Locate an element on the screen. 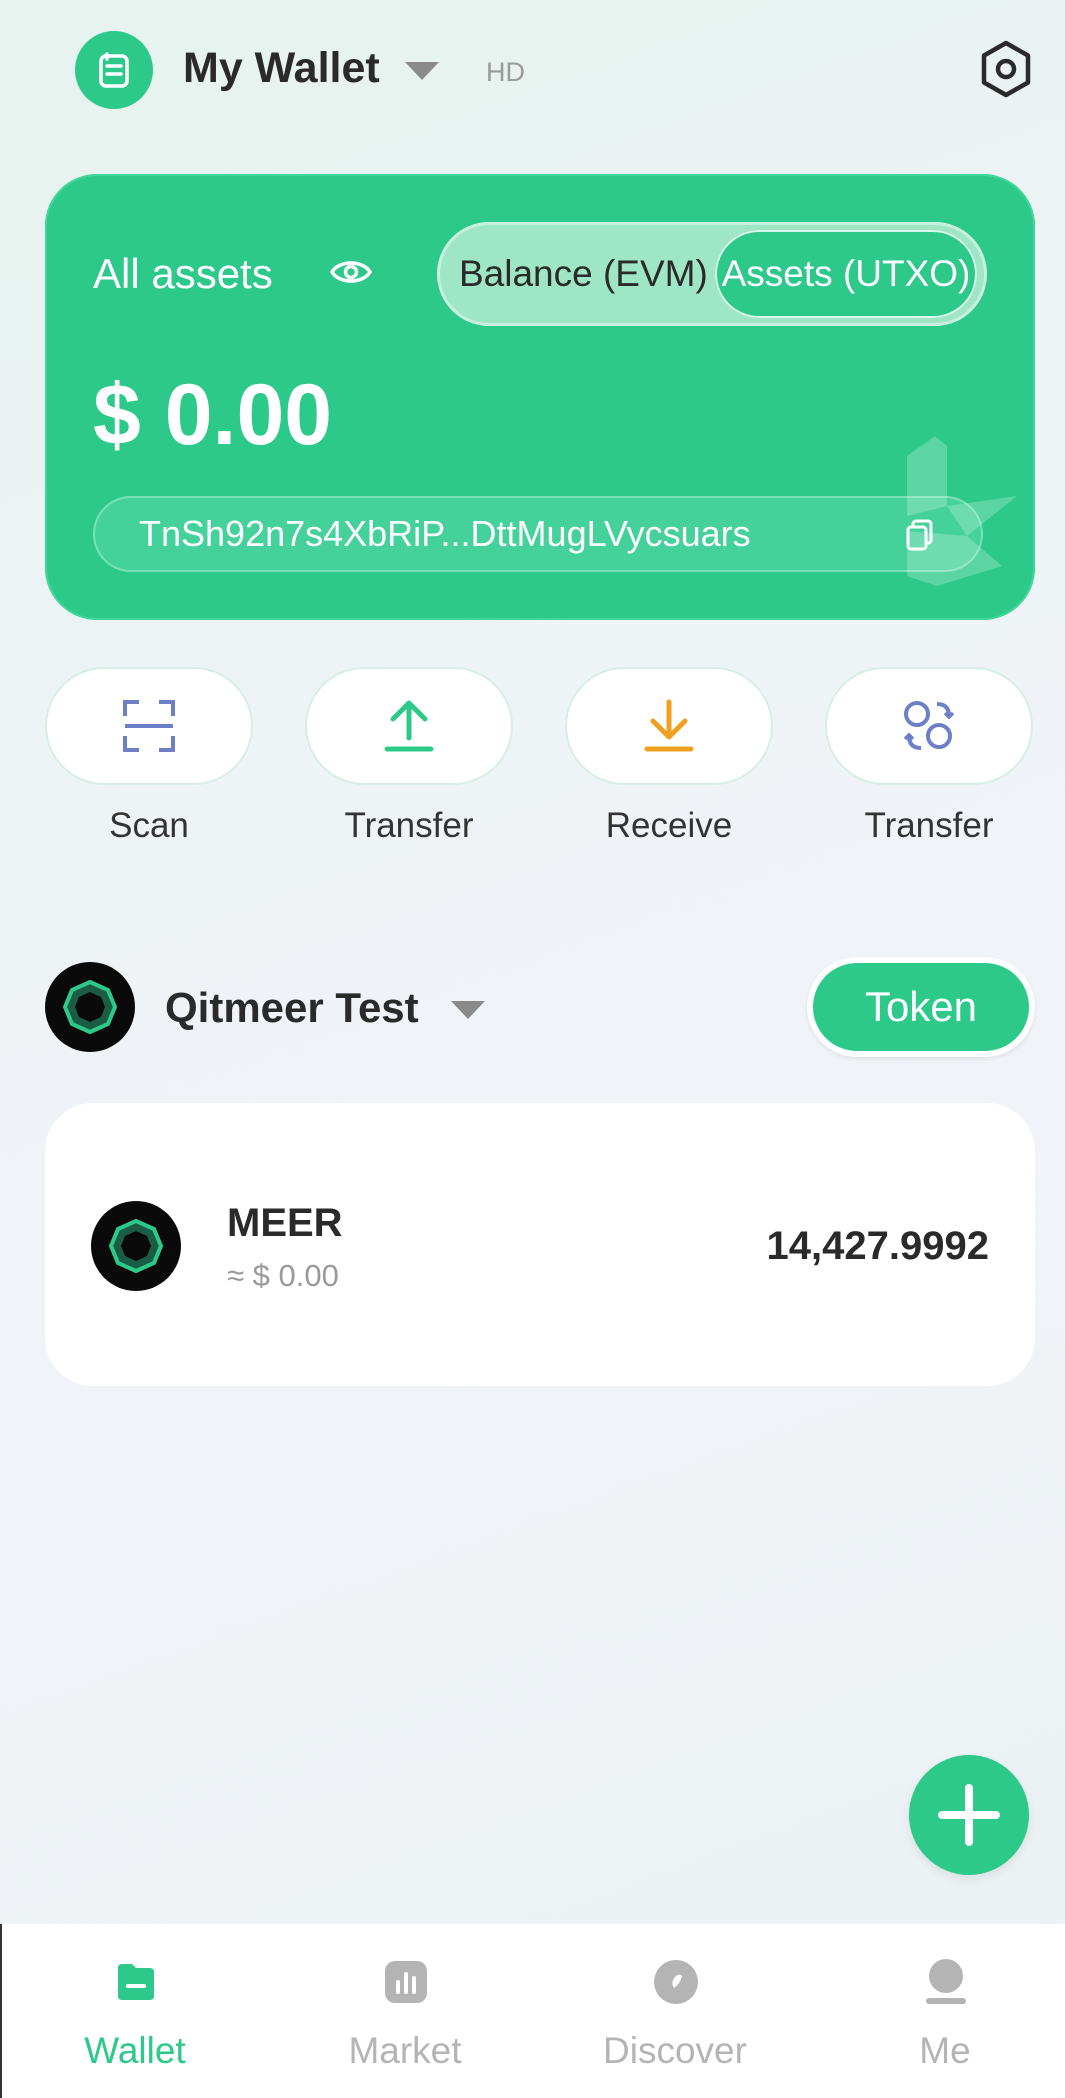 This screenshot has height=2098, width=1065. wallet-address: TnSh92n7s4XbRiP...DttMugLVycsuars is located at coordinates (445, 533).